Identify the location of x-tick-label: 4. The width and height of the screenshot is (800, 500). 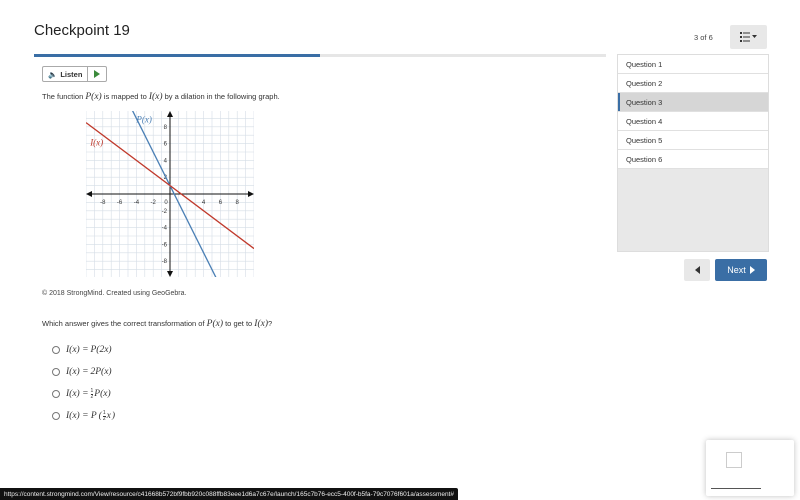
(204, 203).